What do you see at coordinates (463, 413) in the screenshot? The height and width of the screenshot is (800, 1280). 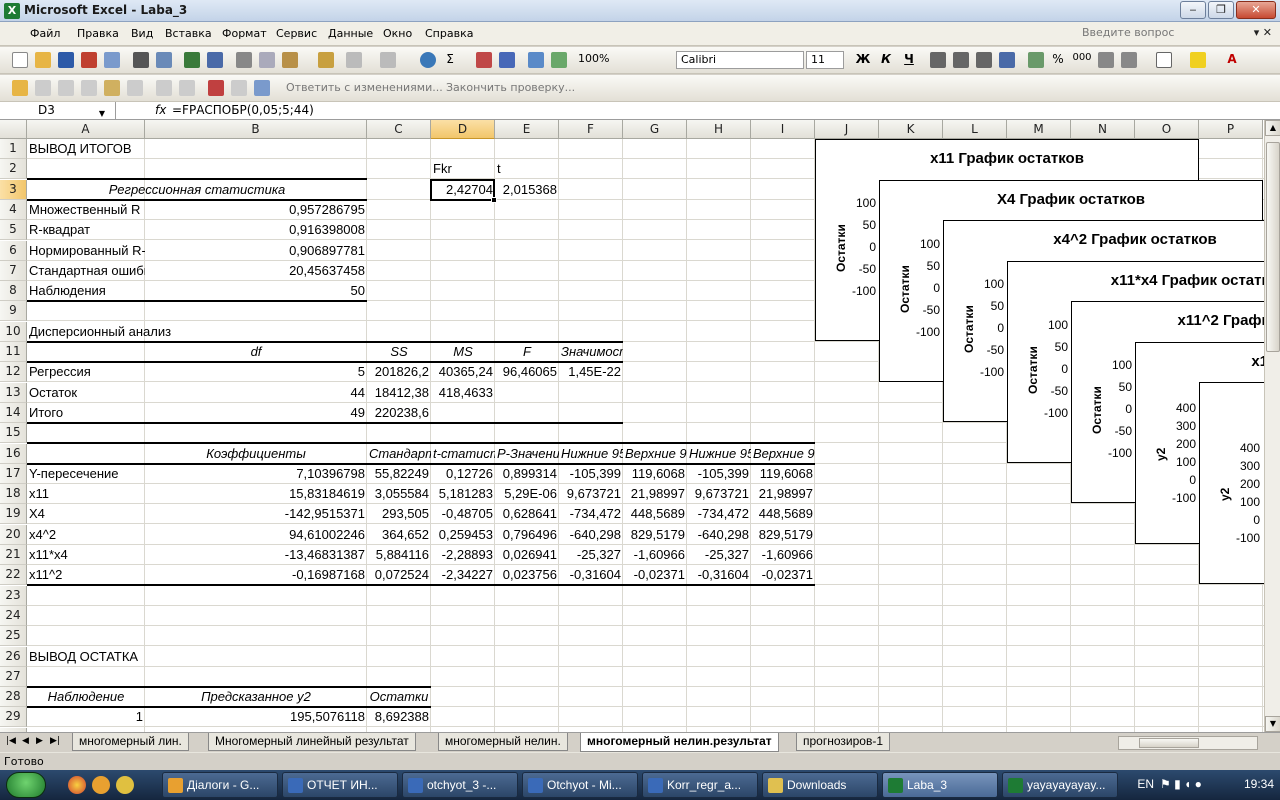 I see `cell-d14` at bounding box center [463, 413].